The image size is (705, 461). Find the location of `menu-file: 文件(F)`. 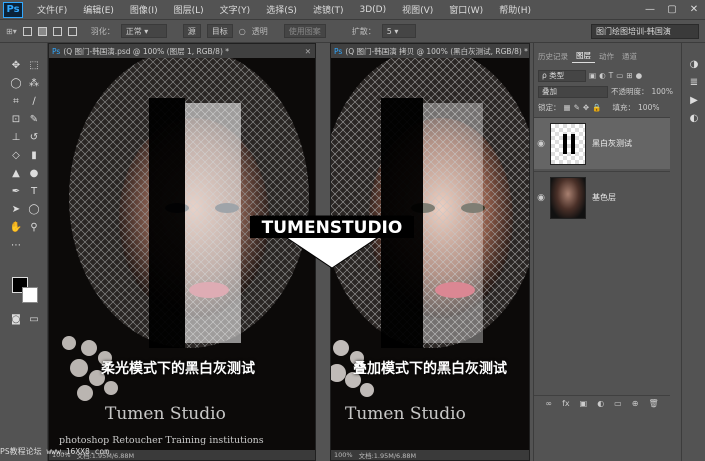

menu-file: 文件(F) is located at coordinates (52, 9).